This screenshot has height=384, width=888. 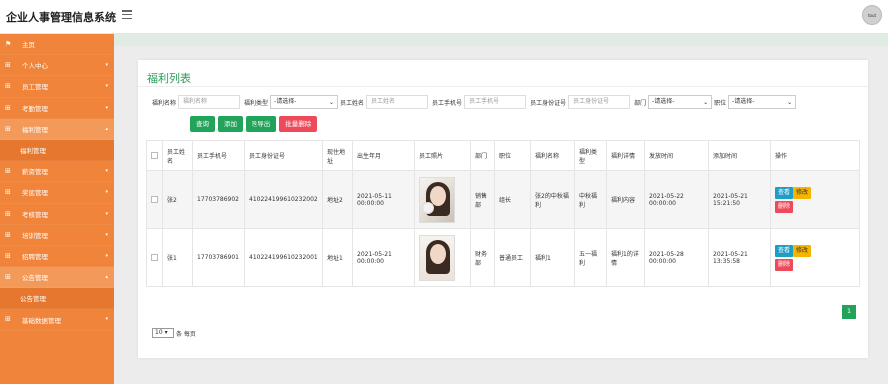 What do you see at coordinates (57, 299) in the screenshot?
I see `sidebar-subitem-notice: 公告管理` at bounding box center [57, 299].